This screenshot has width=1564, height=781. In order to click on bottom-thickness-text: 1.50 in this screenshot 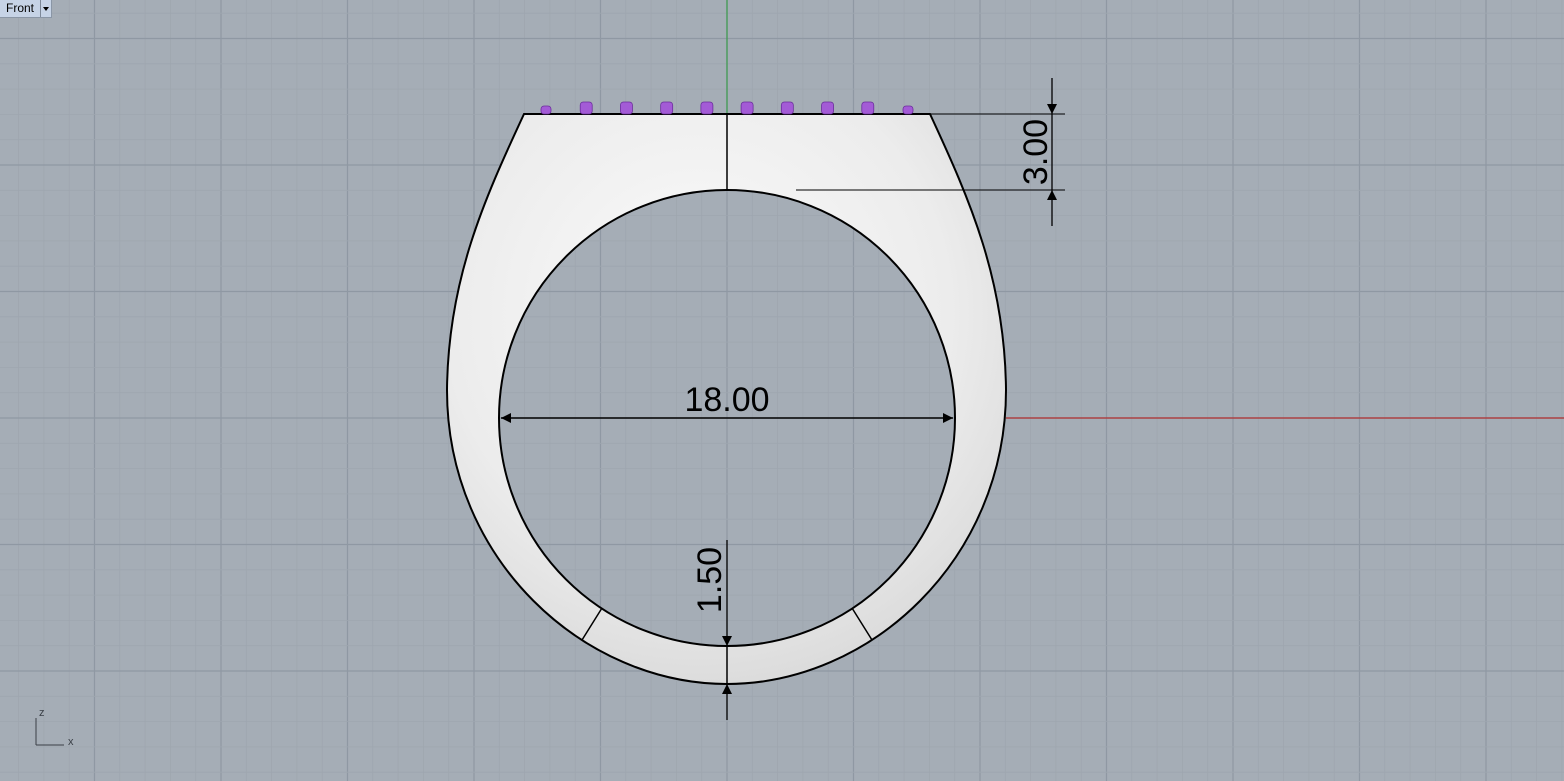, I will do `click(710, 580)`.